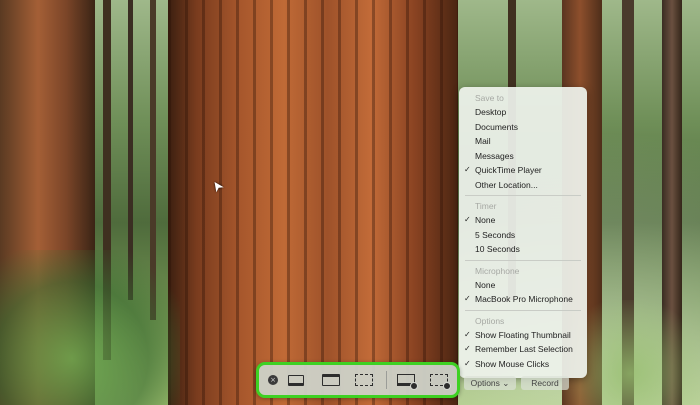 The image size is (700, 405). Describe the element at coordinates (497, 270) in the screenshot. I see `menu-header-microphone: Microphone` at that location.